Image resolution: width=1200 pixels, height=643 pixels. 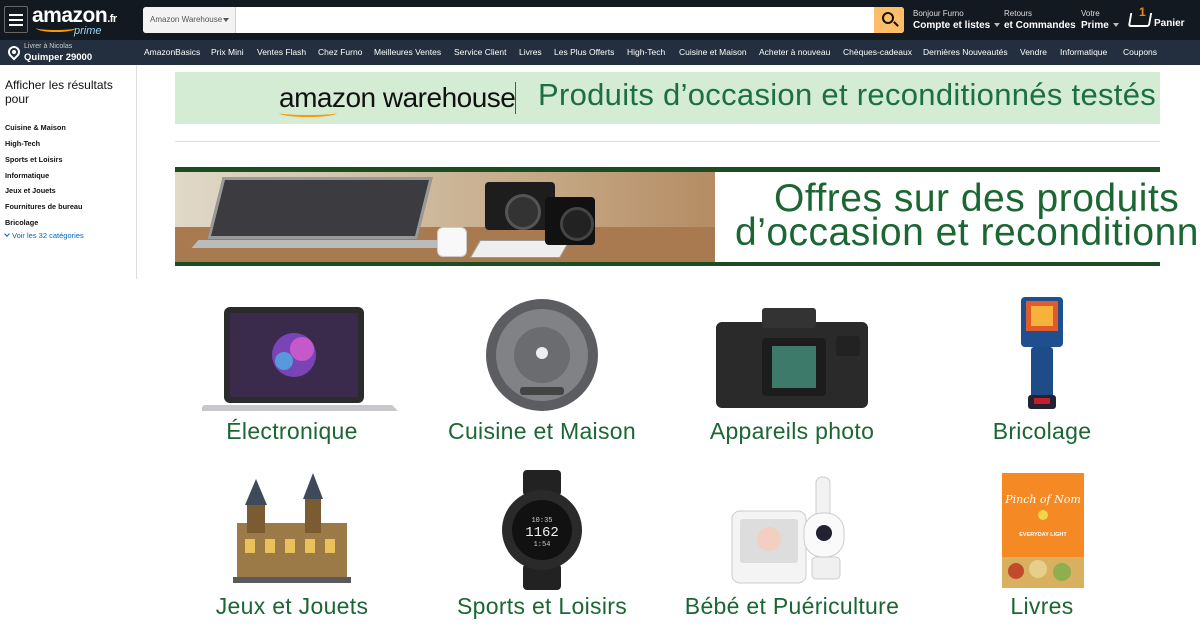 I want to click on laptop-image, so click(x=320, y=208).